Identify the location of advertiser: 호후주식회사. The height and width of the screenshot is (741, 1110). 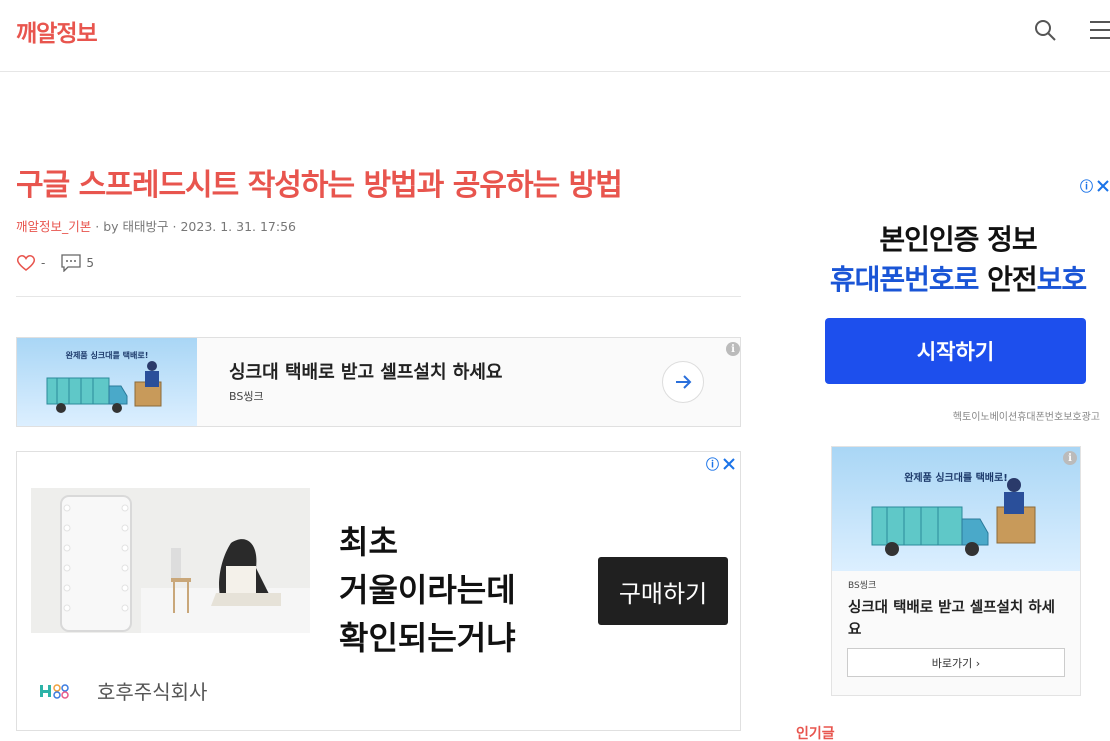
(123, 690).